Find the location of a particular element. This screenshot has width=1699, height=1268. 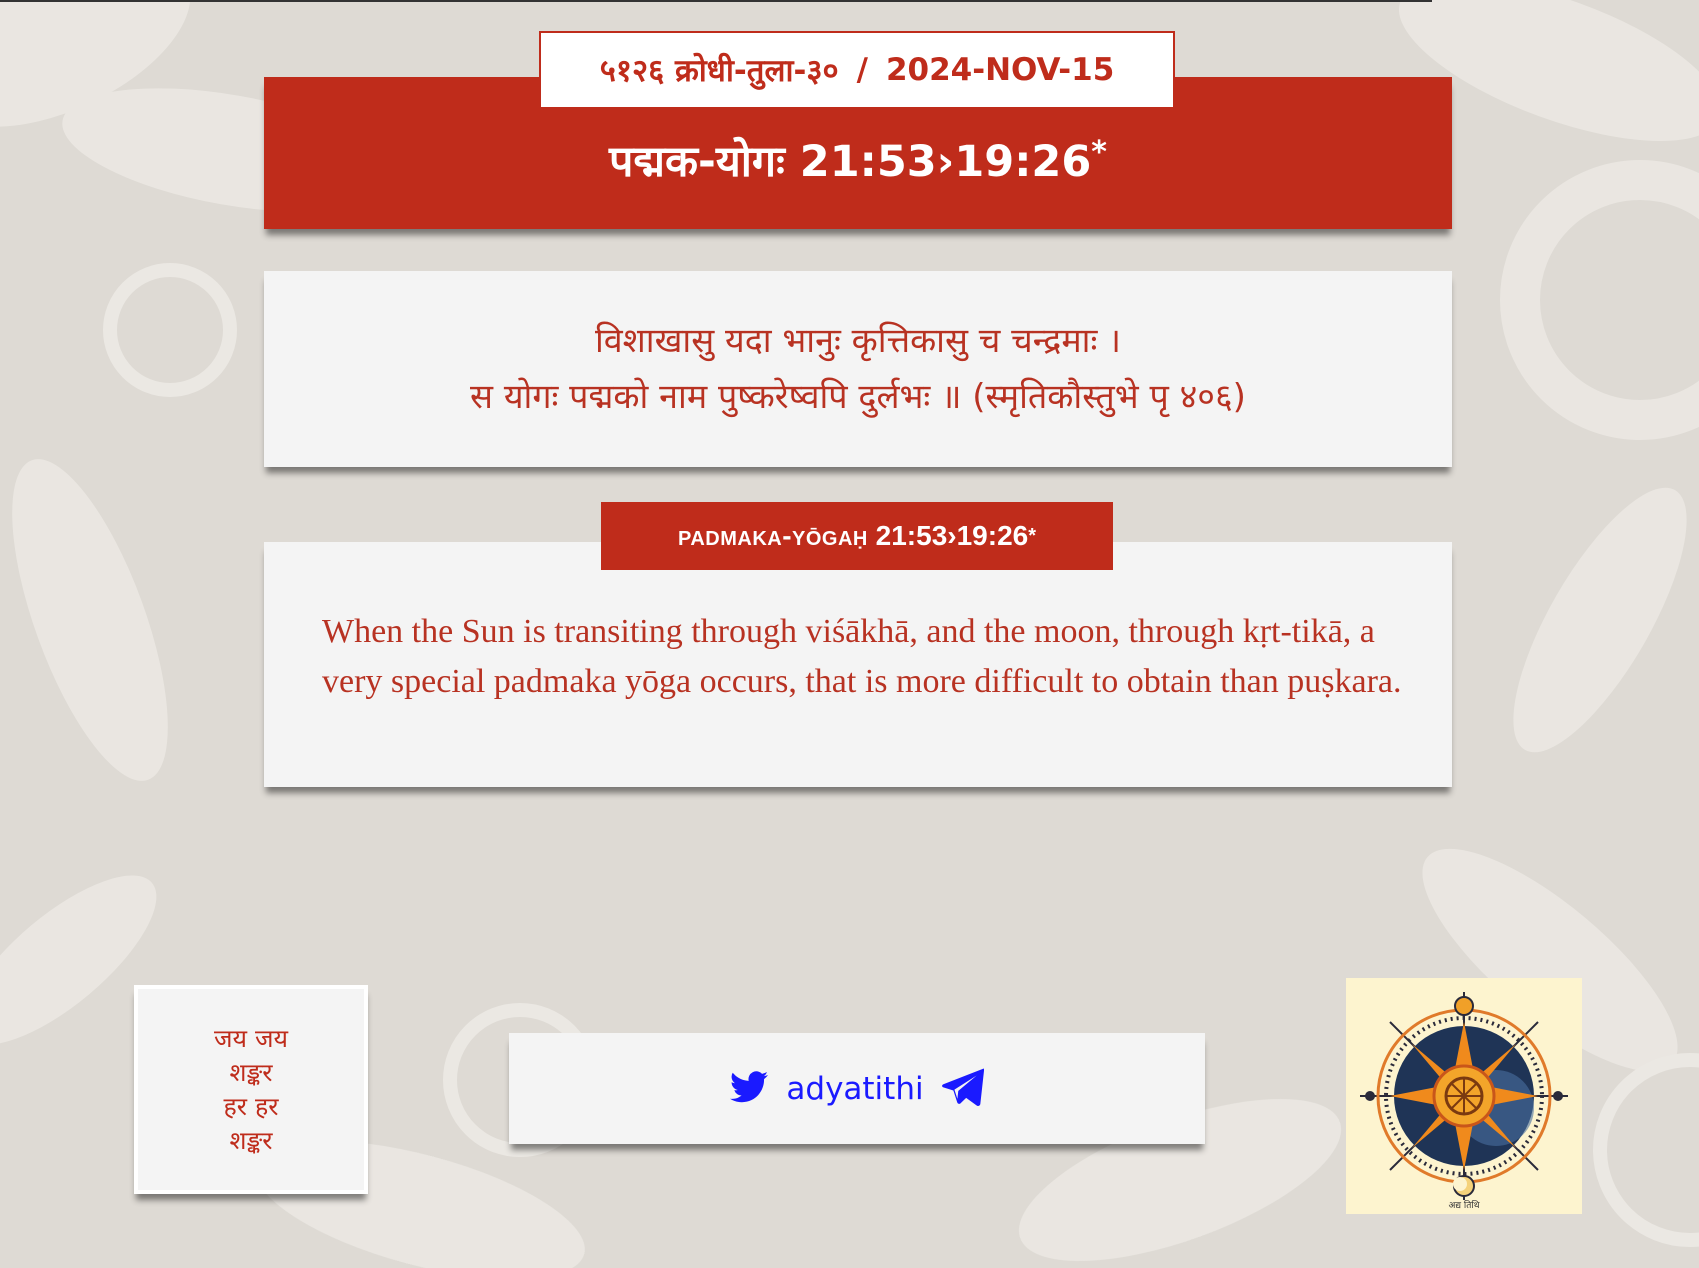

compass-sun-logo-icon: अद्य तिथि is located at coordinates (1464, 1101).